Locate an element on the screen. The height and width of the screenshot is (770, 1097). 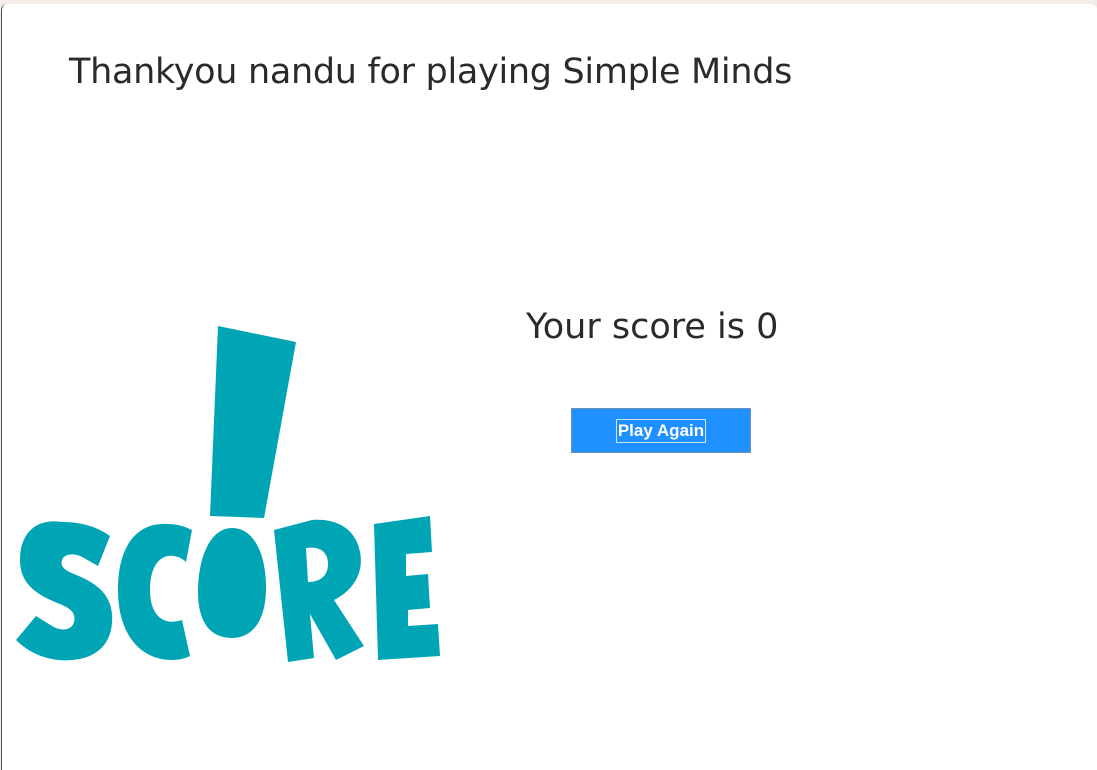
play-again-label: Play Again is located at coordinates (661, 430).